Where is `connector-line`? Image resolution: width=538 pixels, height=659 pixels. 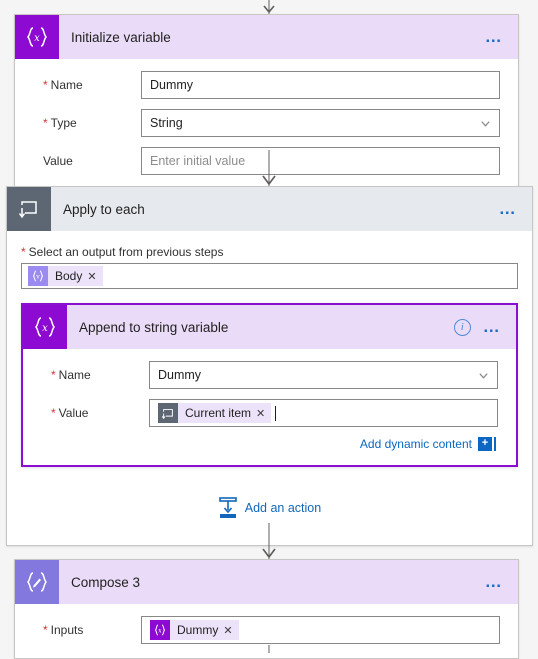 connector-line is located at coordinates (269, 649).